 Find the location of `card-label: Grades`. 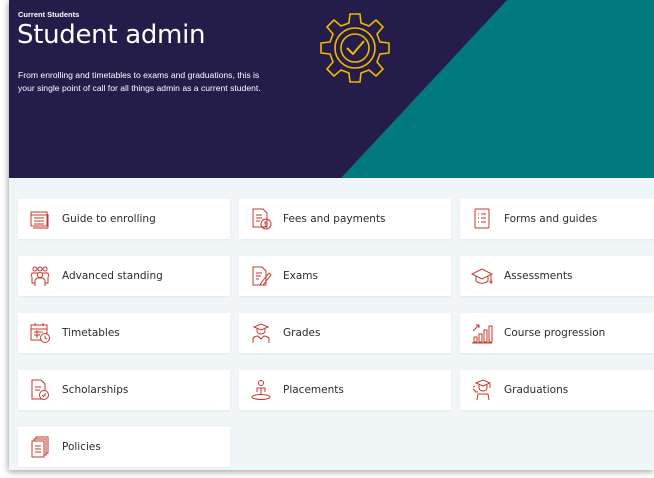

card-label: Grades is located at coordinates (302, 333).